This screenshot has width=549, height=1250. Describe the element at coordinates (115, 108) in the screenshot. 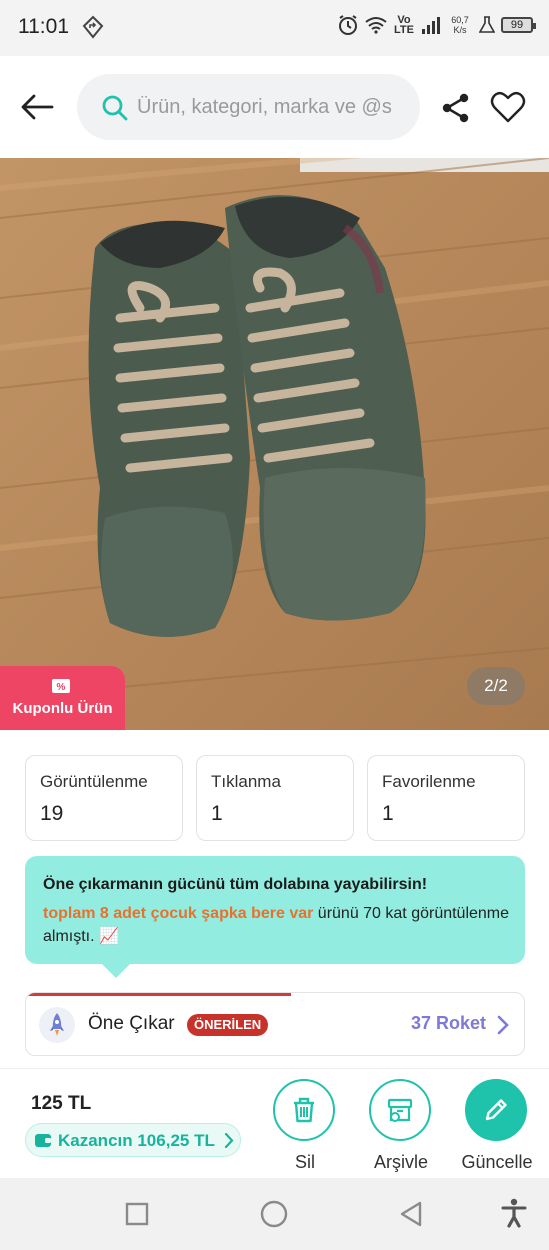

I see `search-icon` at that location.